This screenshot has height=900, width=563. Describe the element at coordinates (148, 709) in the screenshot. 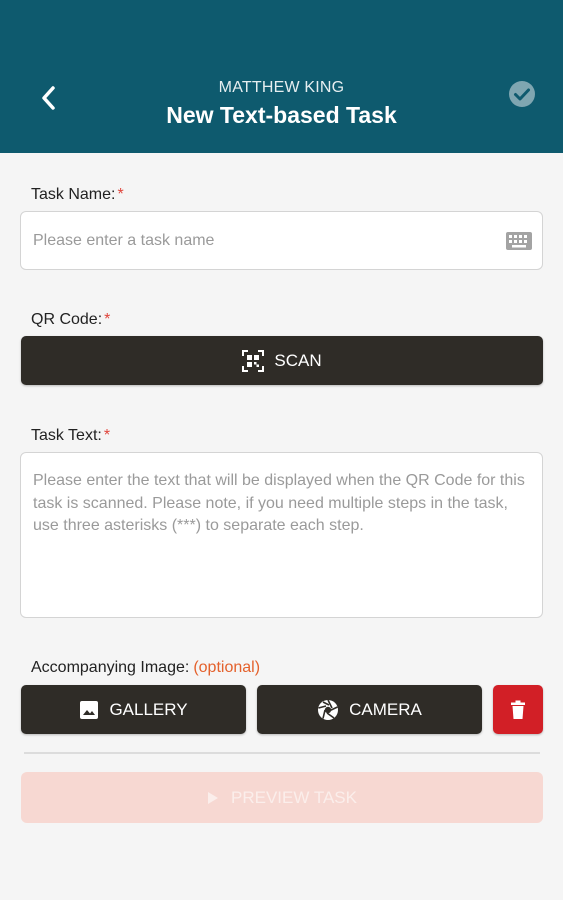

I see `gallery-label: GALLERY` at that location.